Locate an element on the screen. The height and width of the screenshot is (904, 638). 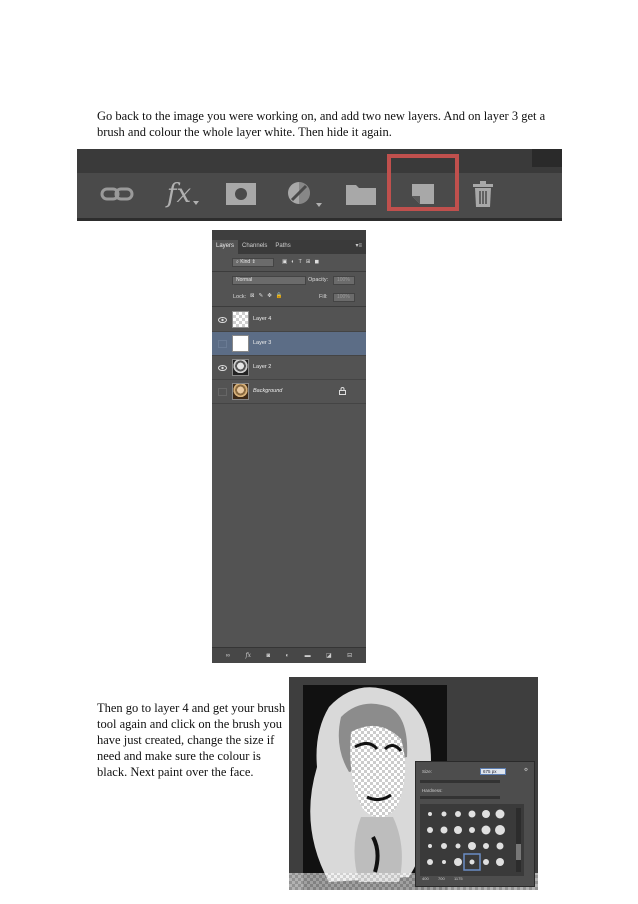
folder-icon: ▬ is located at coordinates (308, 656).